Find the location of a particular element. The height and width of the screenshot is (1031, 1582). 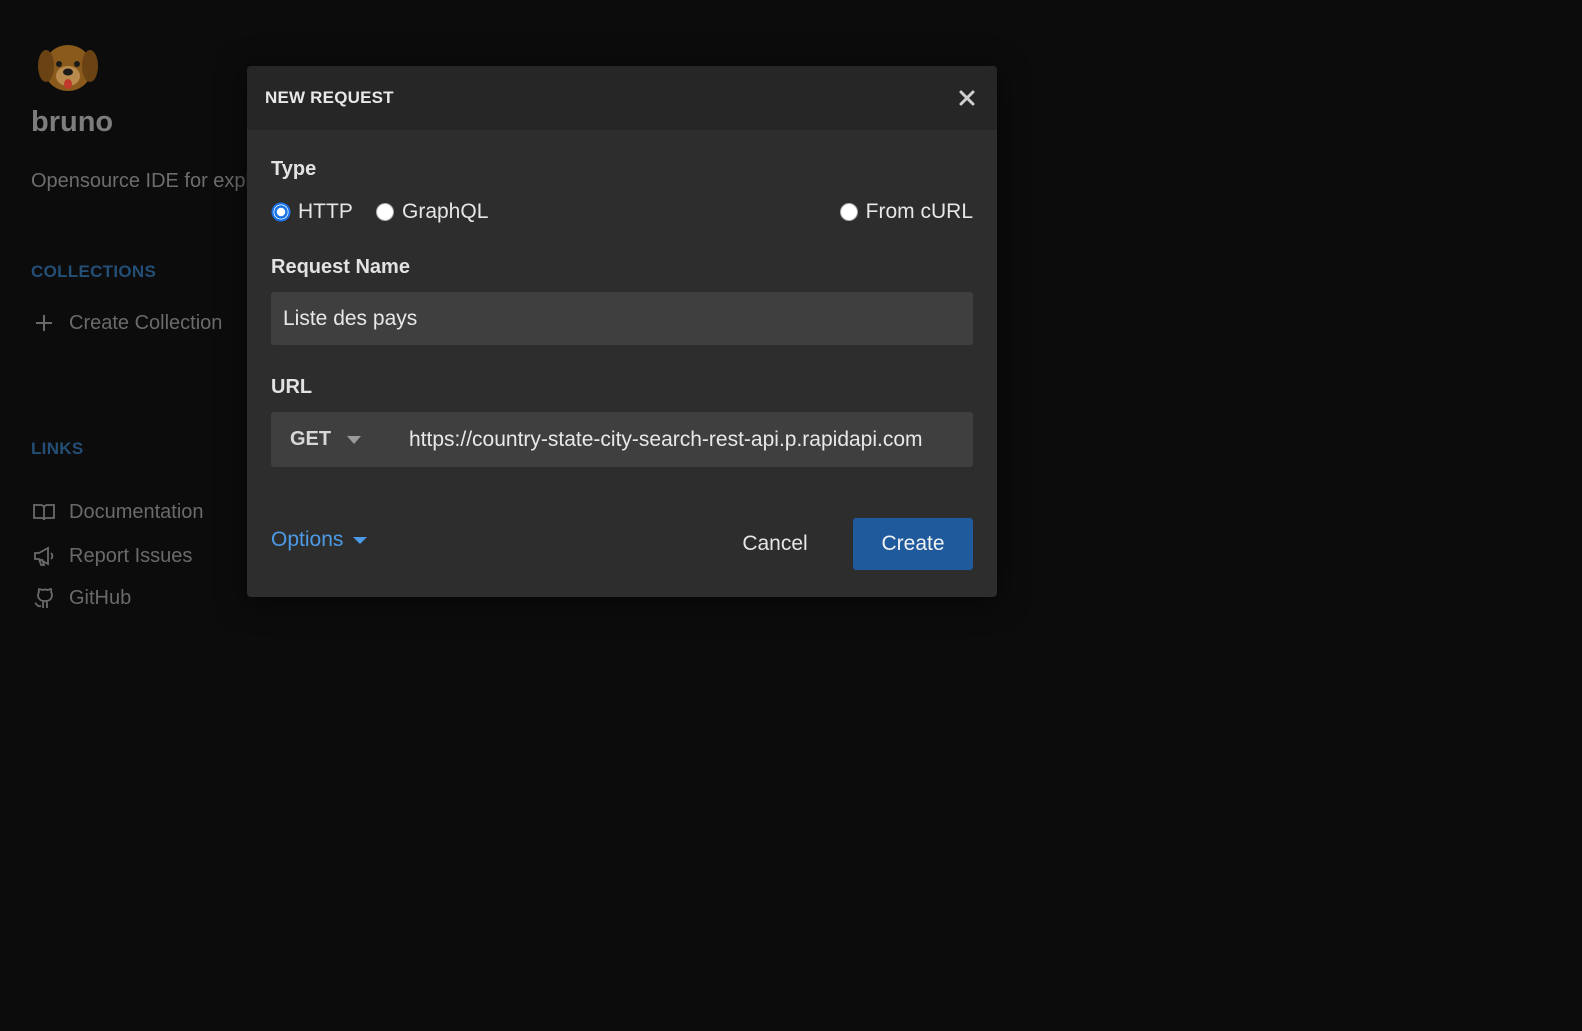

method-select: GET is located at coordinates (340, 439).